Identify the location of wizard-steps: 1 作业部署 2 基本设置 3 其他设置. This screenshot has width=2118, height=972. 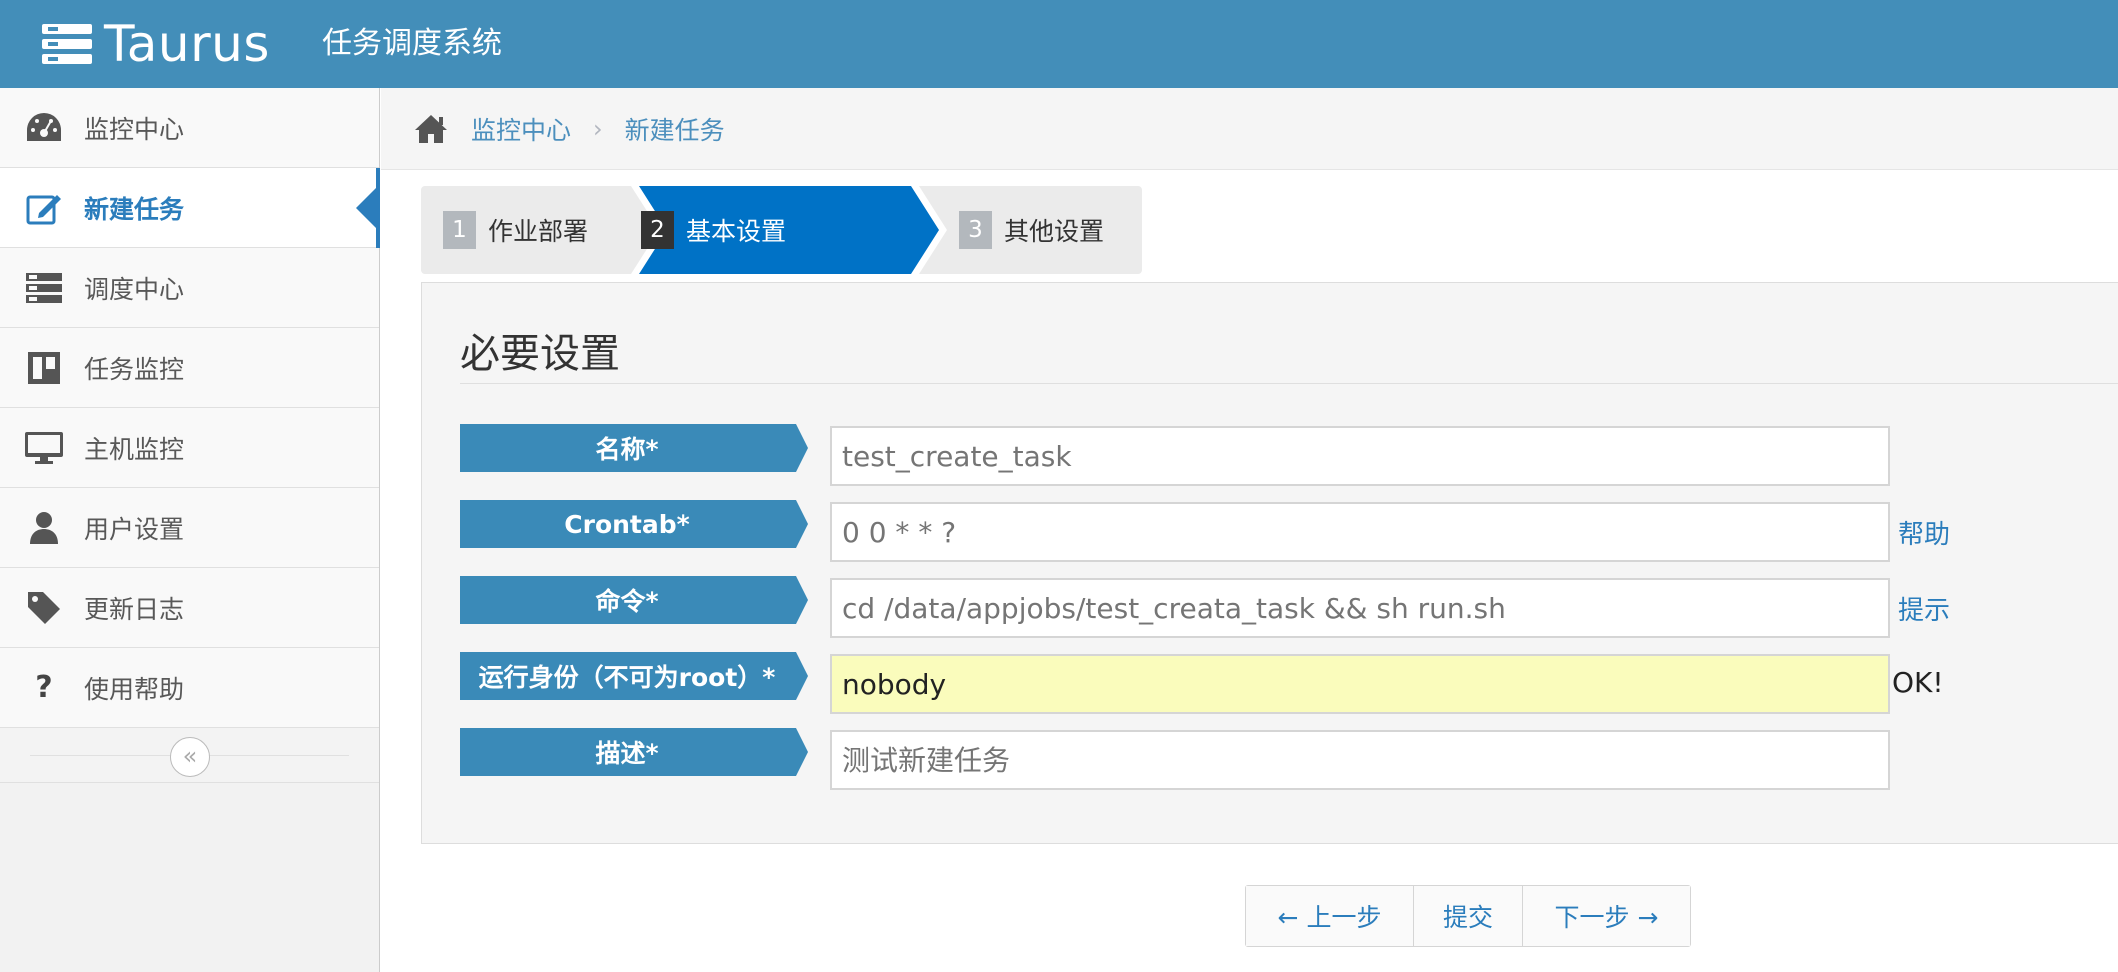
(781, 230).